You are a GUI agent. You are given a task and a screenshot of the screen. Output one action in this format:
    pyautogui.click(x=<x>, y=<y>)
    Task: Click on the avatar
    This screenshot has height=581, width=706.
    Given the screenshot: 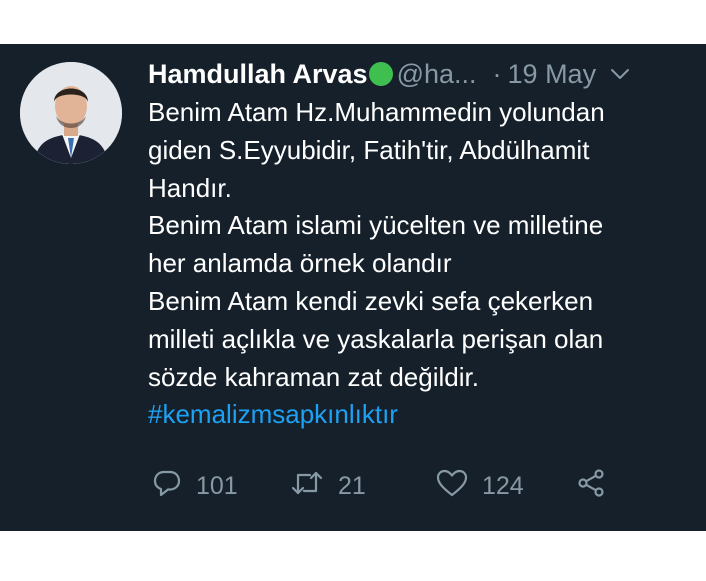 What is the action you would take?
    pyautogui.click(x=71, y=113)
    